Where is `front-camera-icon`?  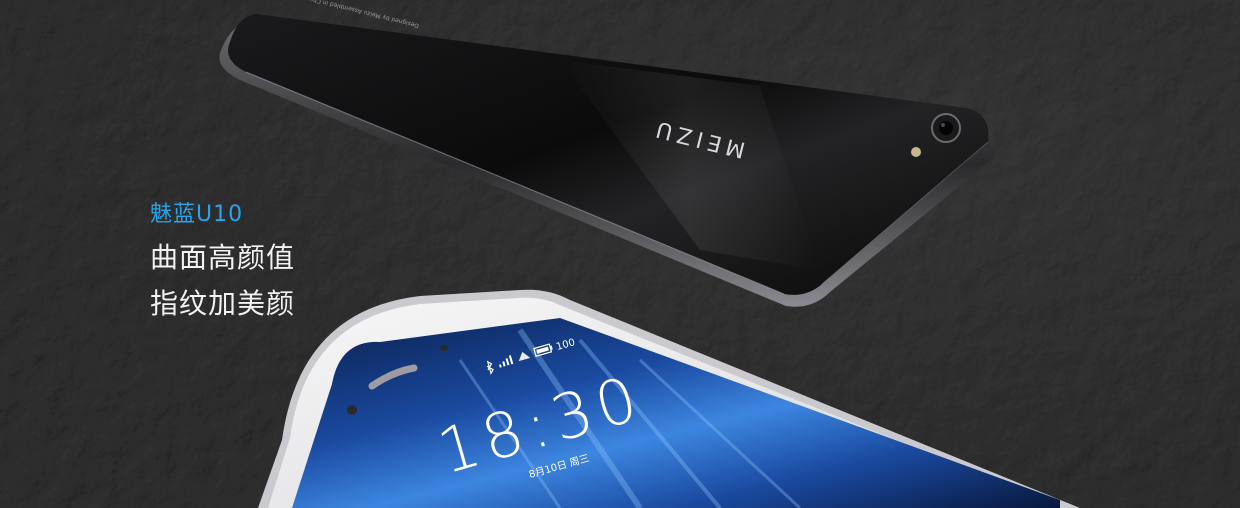 front-camera-icon is located at coordinates (352, 410).